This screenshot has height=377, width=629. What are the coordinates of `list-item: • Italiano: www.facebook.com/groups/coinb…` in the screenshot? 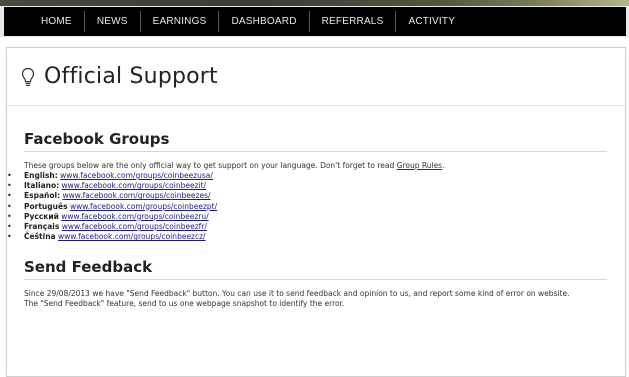 It's located at (107, 186).